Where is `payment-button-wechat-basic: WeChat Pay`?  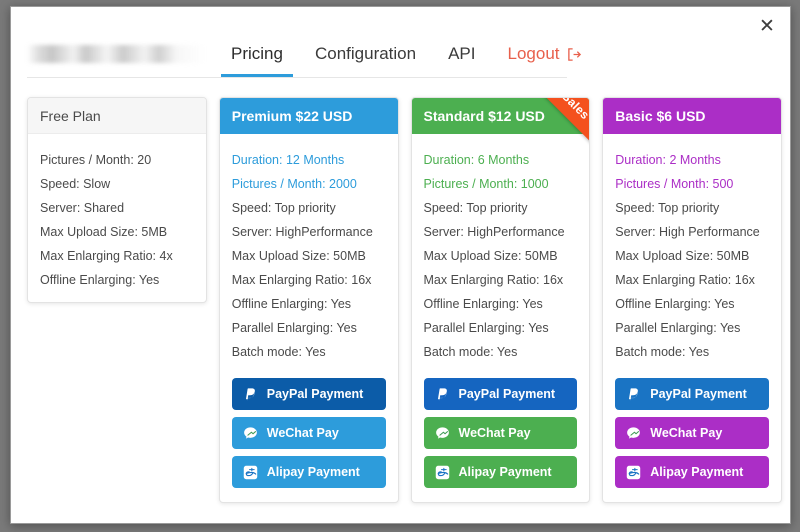 payment-button-wechat-basic: WeChat Pay is located at coordinates (692, 433).